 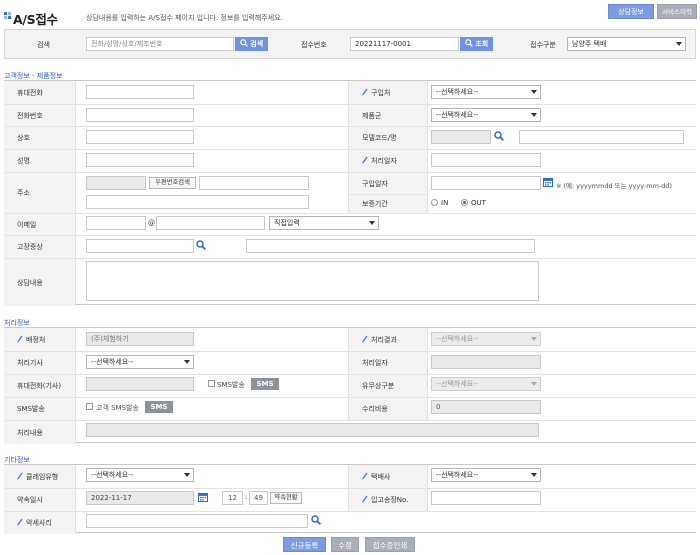 What do you see at coordinates (499, 136) in the screenshot?
I see `model-search-icon` at bounding box center [499, 136].